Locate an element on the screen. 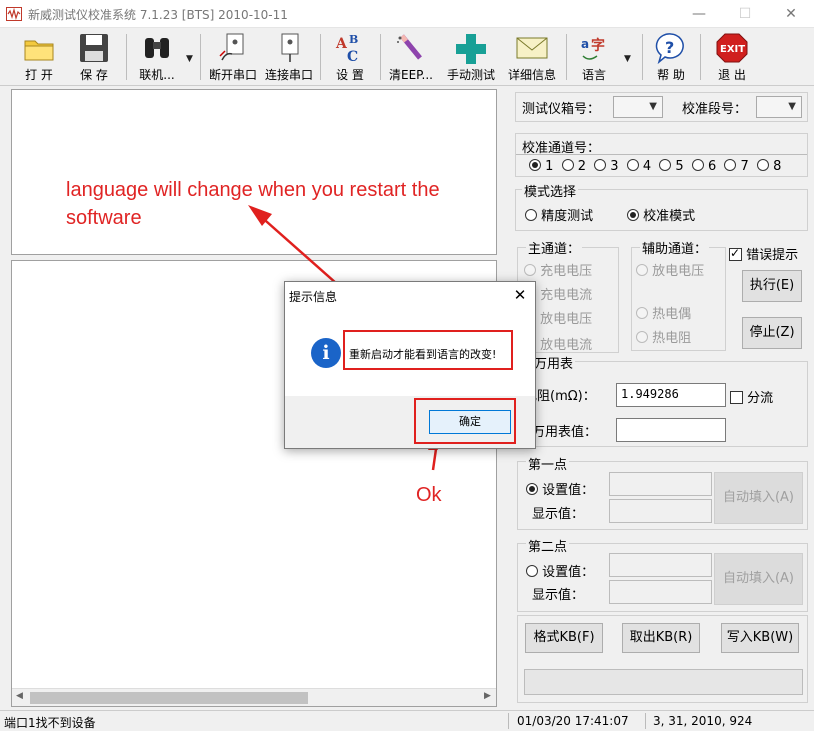 The height and width of the screenshot is (731, 814). annotation-ok-text: Ok is located at coordinates (429, 495).